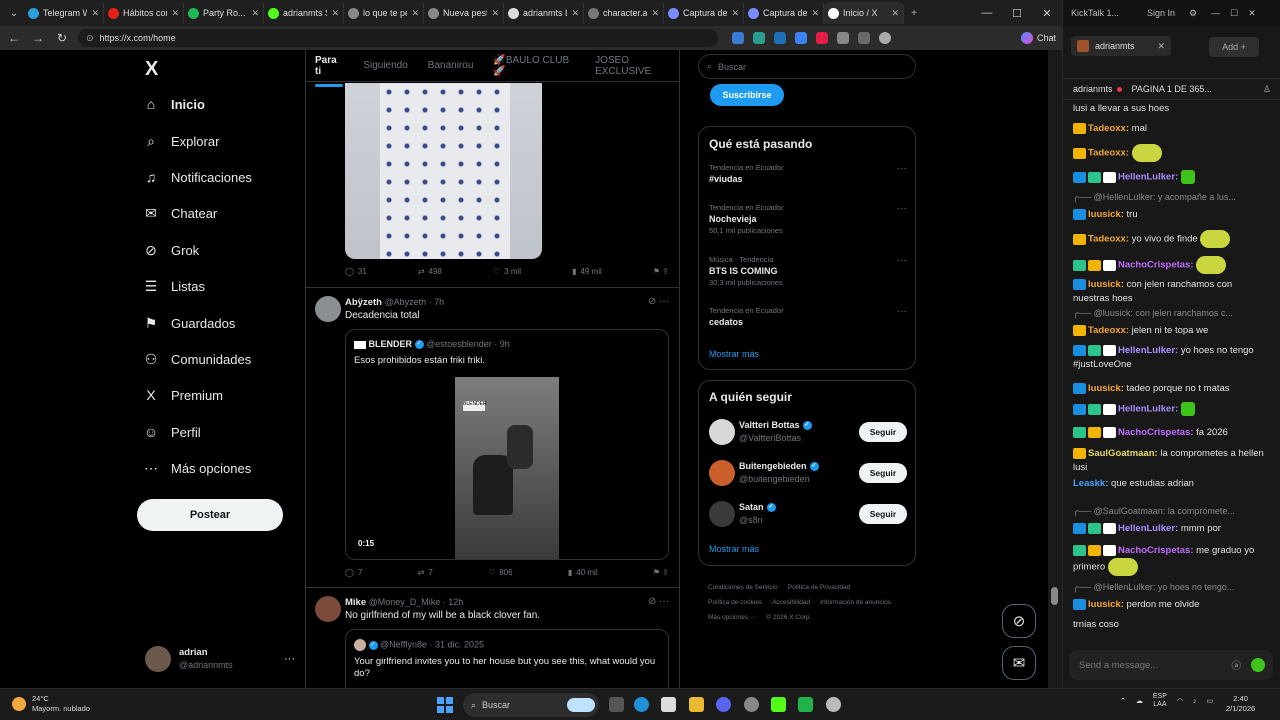 The width and height of the screenshot is (1280, 720). What do you see at coordinates (1156, 265) in the screenshot?
I see `chat-username: NachoCrispetas:` at bounding box center [1156, 265].